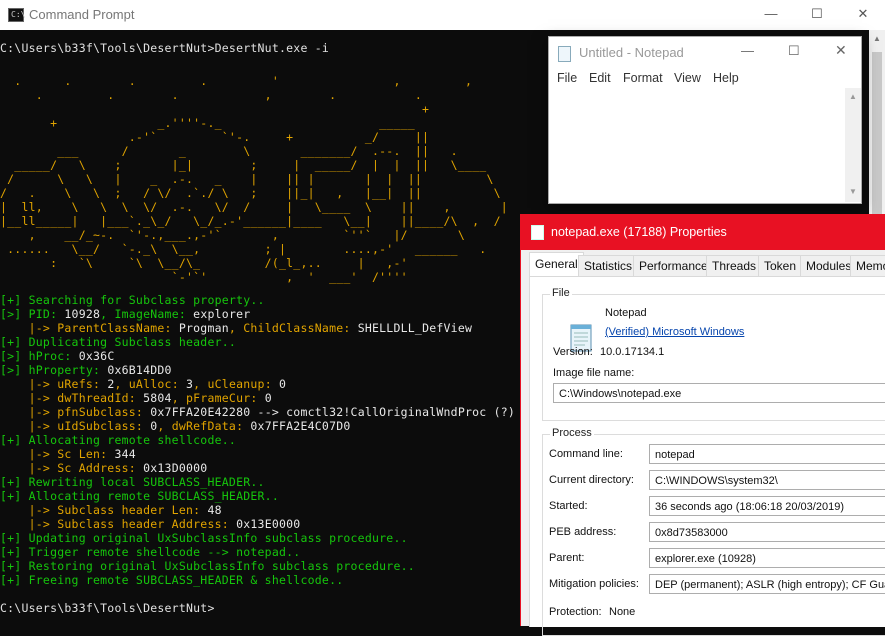 This screenshot has height=636, width=885. What do you see at coordinates (747, 50) in the screenshot?
I see `notepad-minimize-button: —` at bounding box center [747, 50].